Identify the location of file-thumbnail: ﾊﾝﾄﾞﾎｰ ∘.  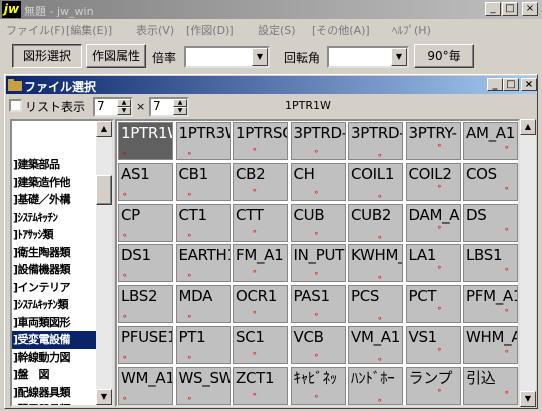
(375, 385).